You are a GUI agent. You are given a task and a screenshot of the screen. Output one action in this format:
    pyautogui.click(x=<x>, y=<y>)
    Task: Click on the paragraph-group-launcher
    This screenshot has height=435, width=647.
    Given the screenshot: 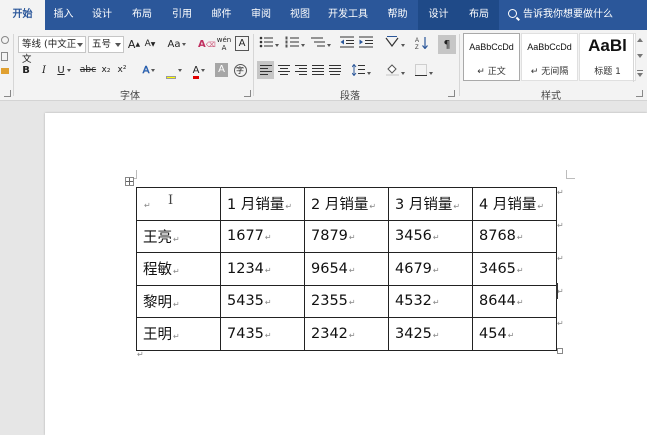 What is the action you would take?
    pyautogui.click(x=451, y=93)
    